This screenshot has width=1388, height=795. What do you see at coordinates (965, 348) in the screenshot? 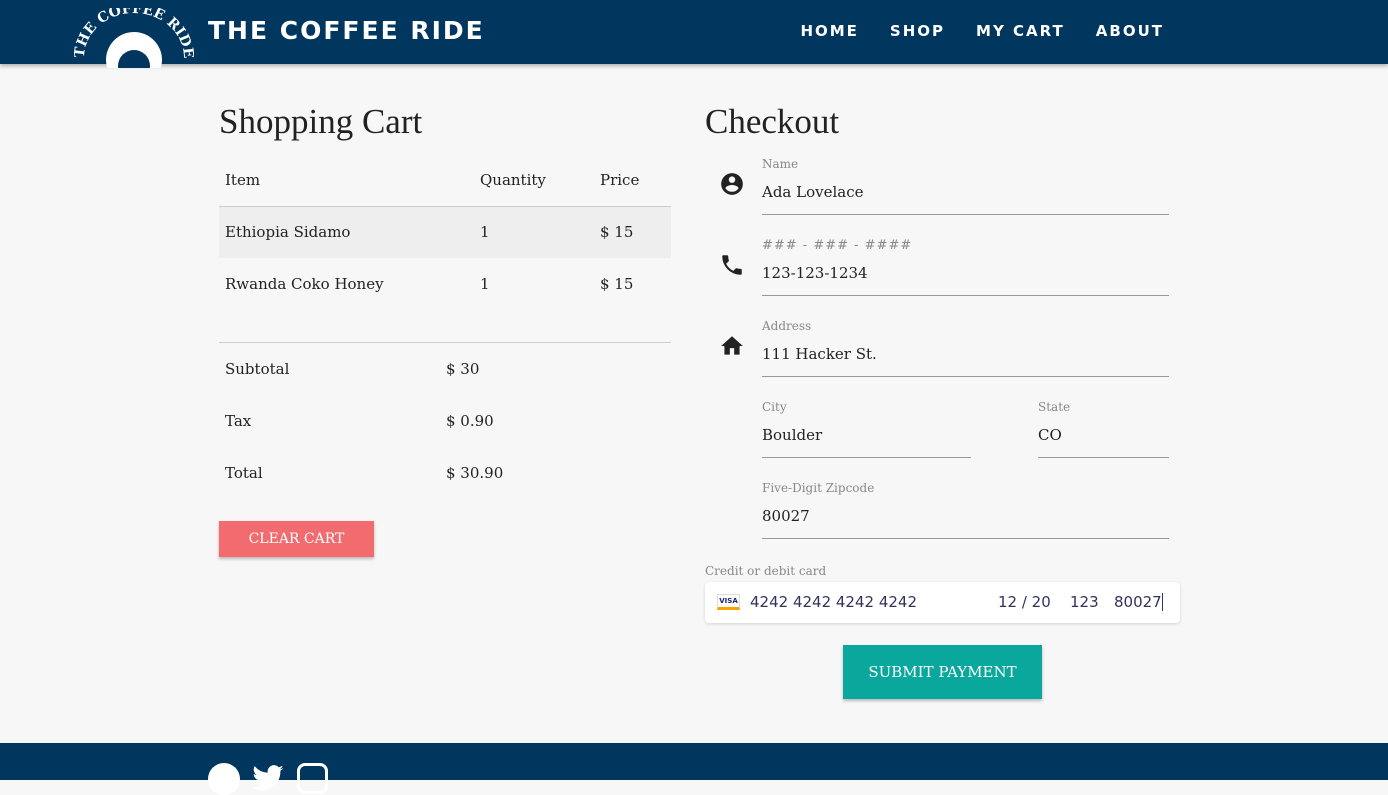
I see `address-field: Address 111 Hacker St.` at bounding box center [965, 348].